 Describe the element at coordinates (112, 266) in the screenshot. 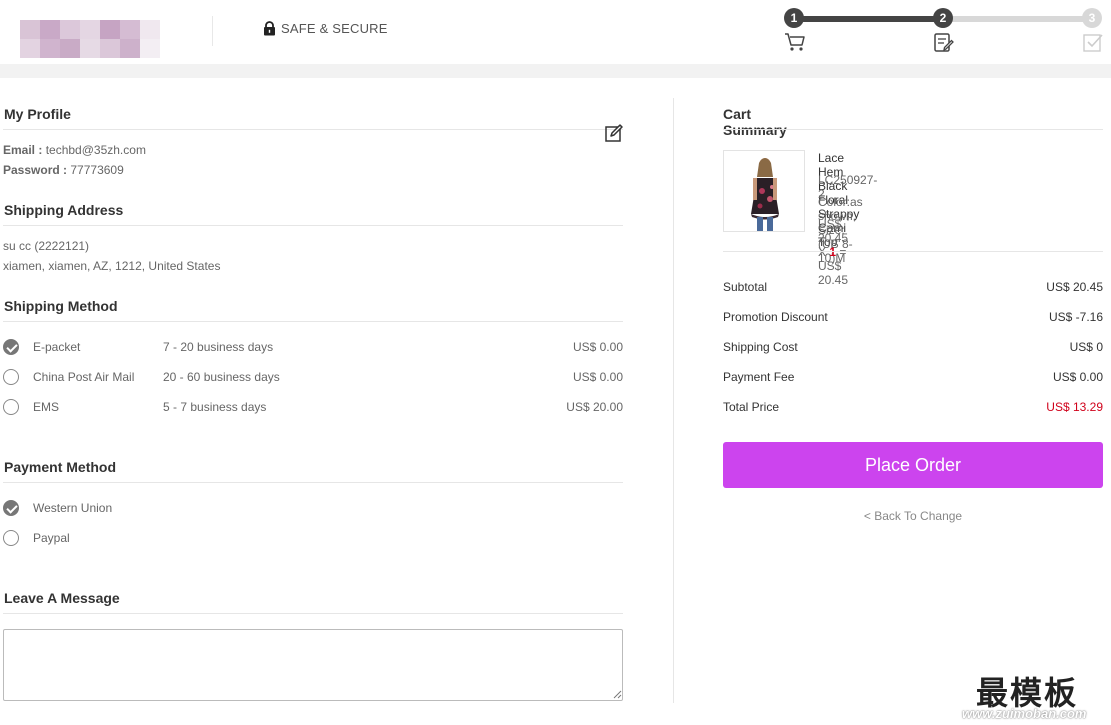

I see `address-line: xiamen, xiamen, AZ, 1212, United States` at that location.